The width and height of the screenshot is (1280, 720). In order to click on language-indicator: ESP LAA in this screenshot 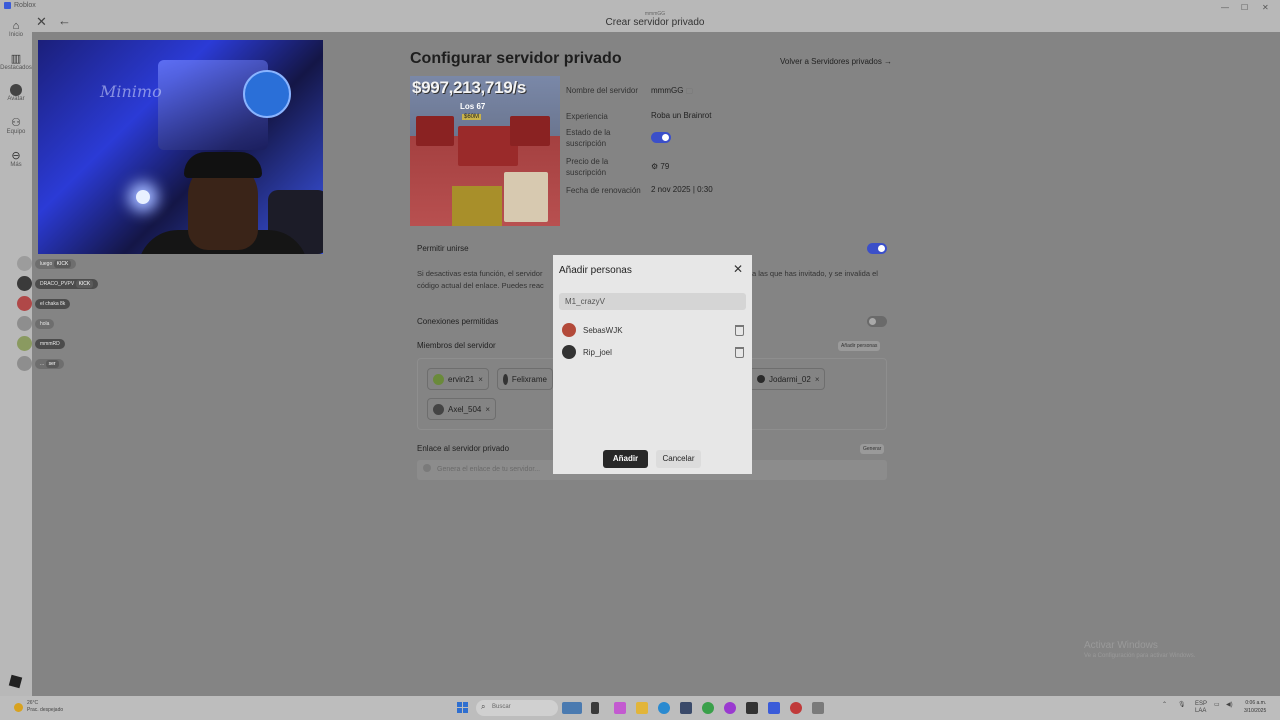, I will do `click(1201, 708)`.